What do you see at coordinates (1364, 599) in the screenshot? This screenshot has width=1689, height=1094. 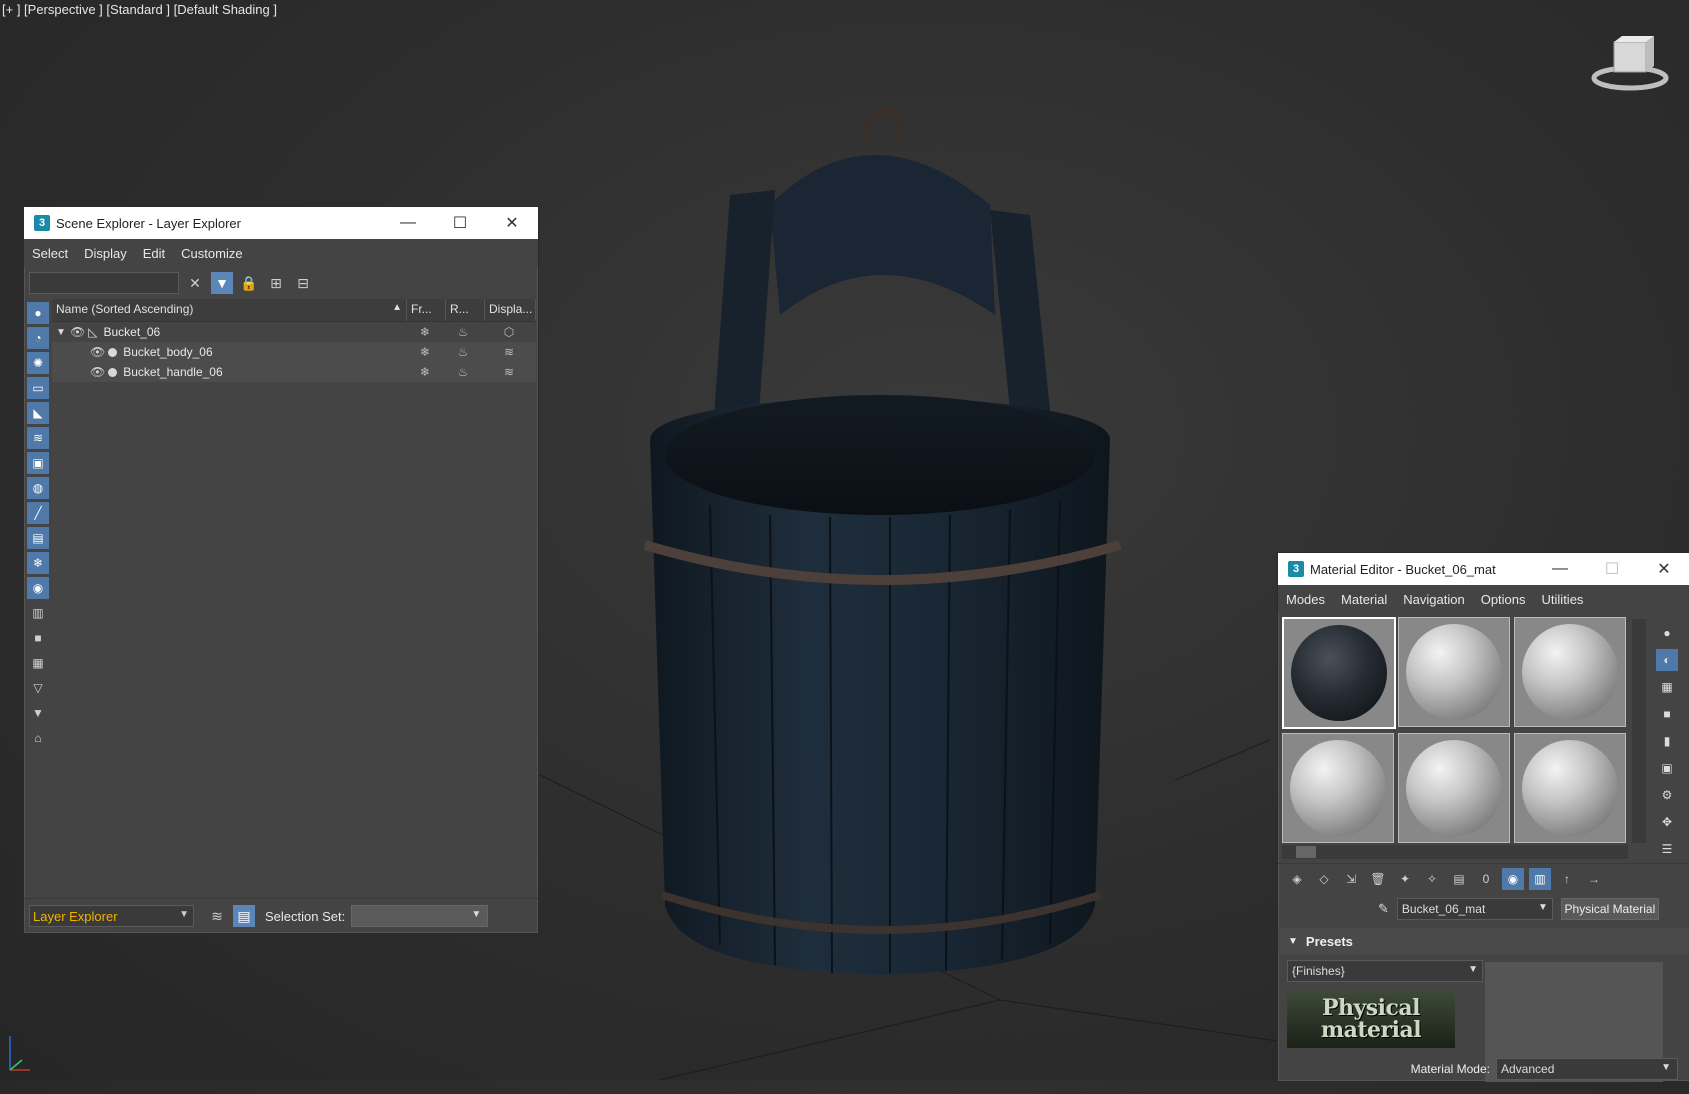 I see `menu-material: Material` at bounding box center [1364, 599].